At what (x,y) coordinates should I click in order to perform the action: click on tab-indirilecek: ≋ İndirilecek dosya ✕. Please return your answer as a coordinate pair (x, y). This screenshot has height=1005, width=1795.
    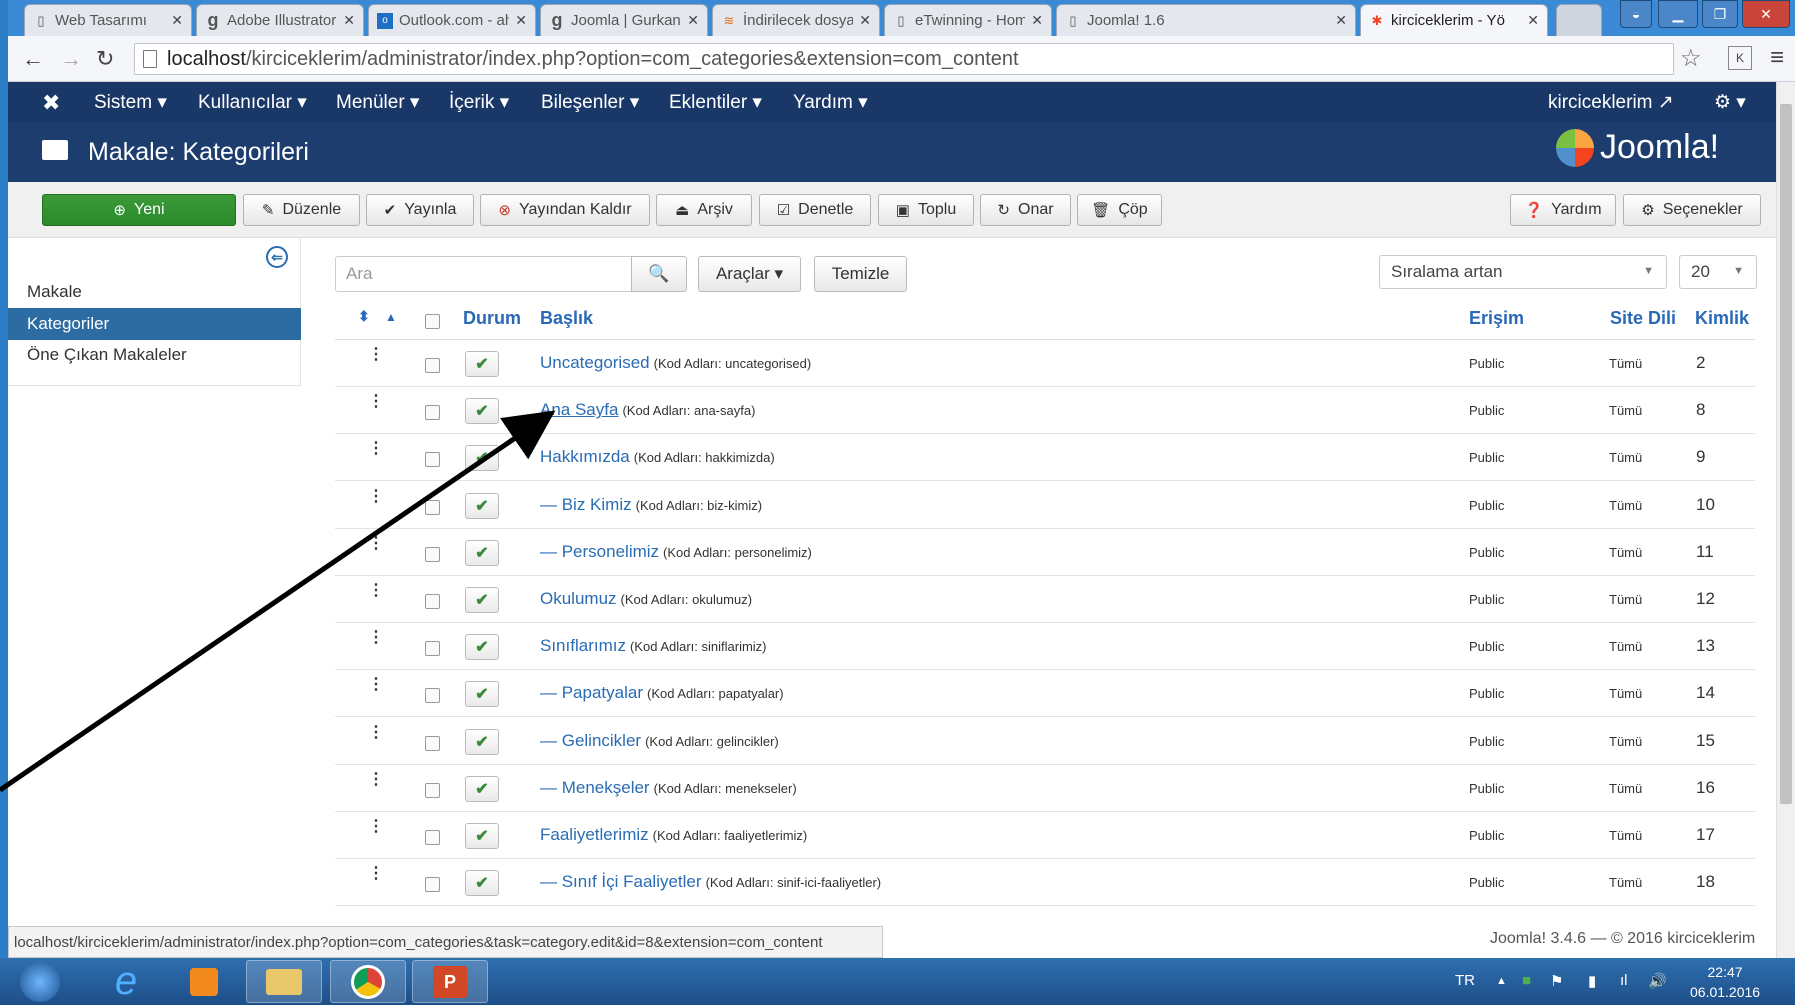
    Looking at the image, I should click on (796, 20).